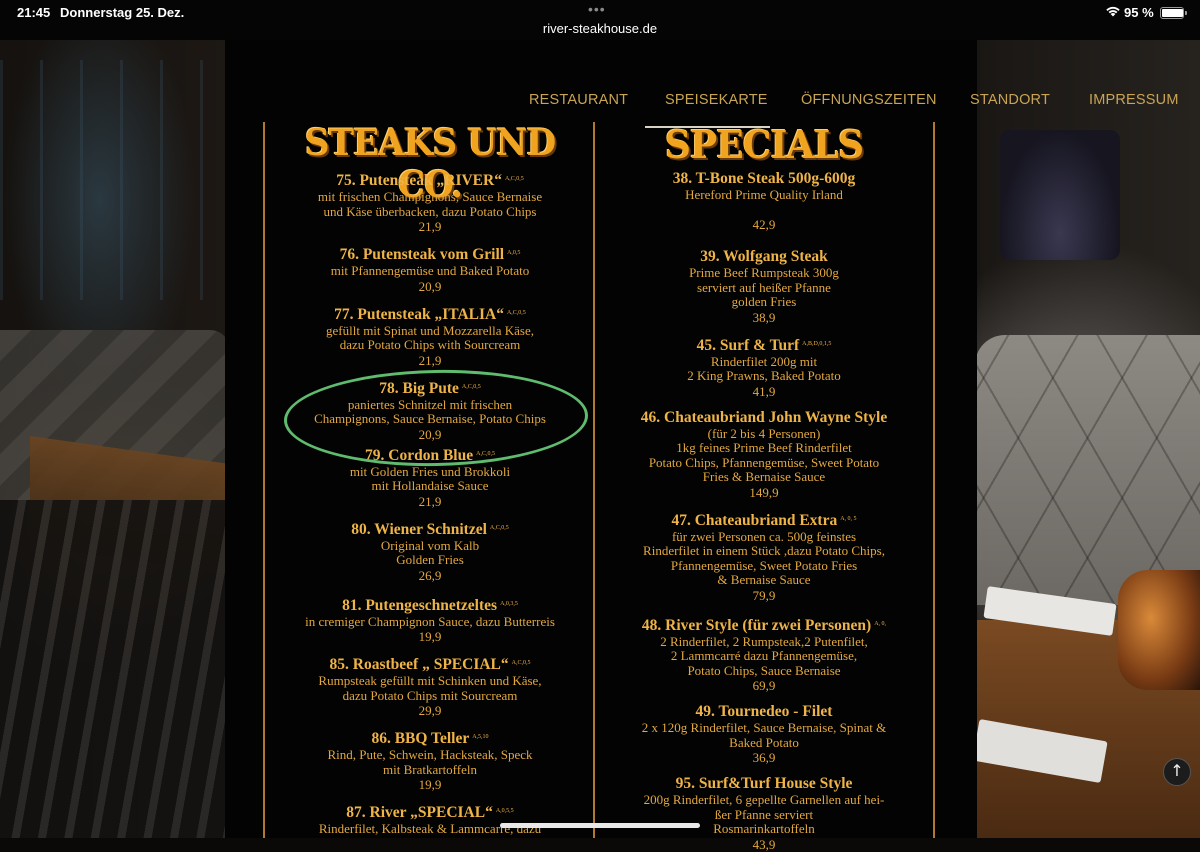  I want to click on multitask-dots-icon: •••, so click(597, 9).